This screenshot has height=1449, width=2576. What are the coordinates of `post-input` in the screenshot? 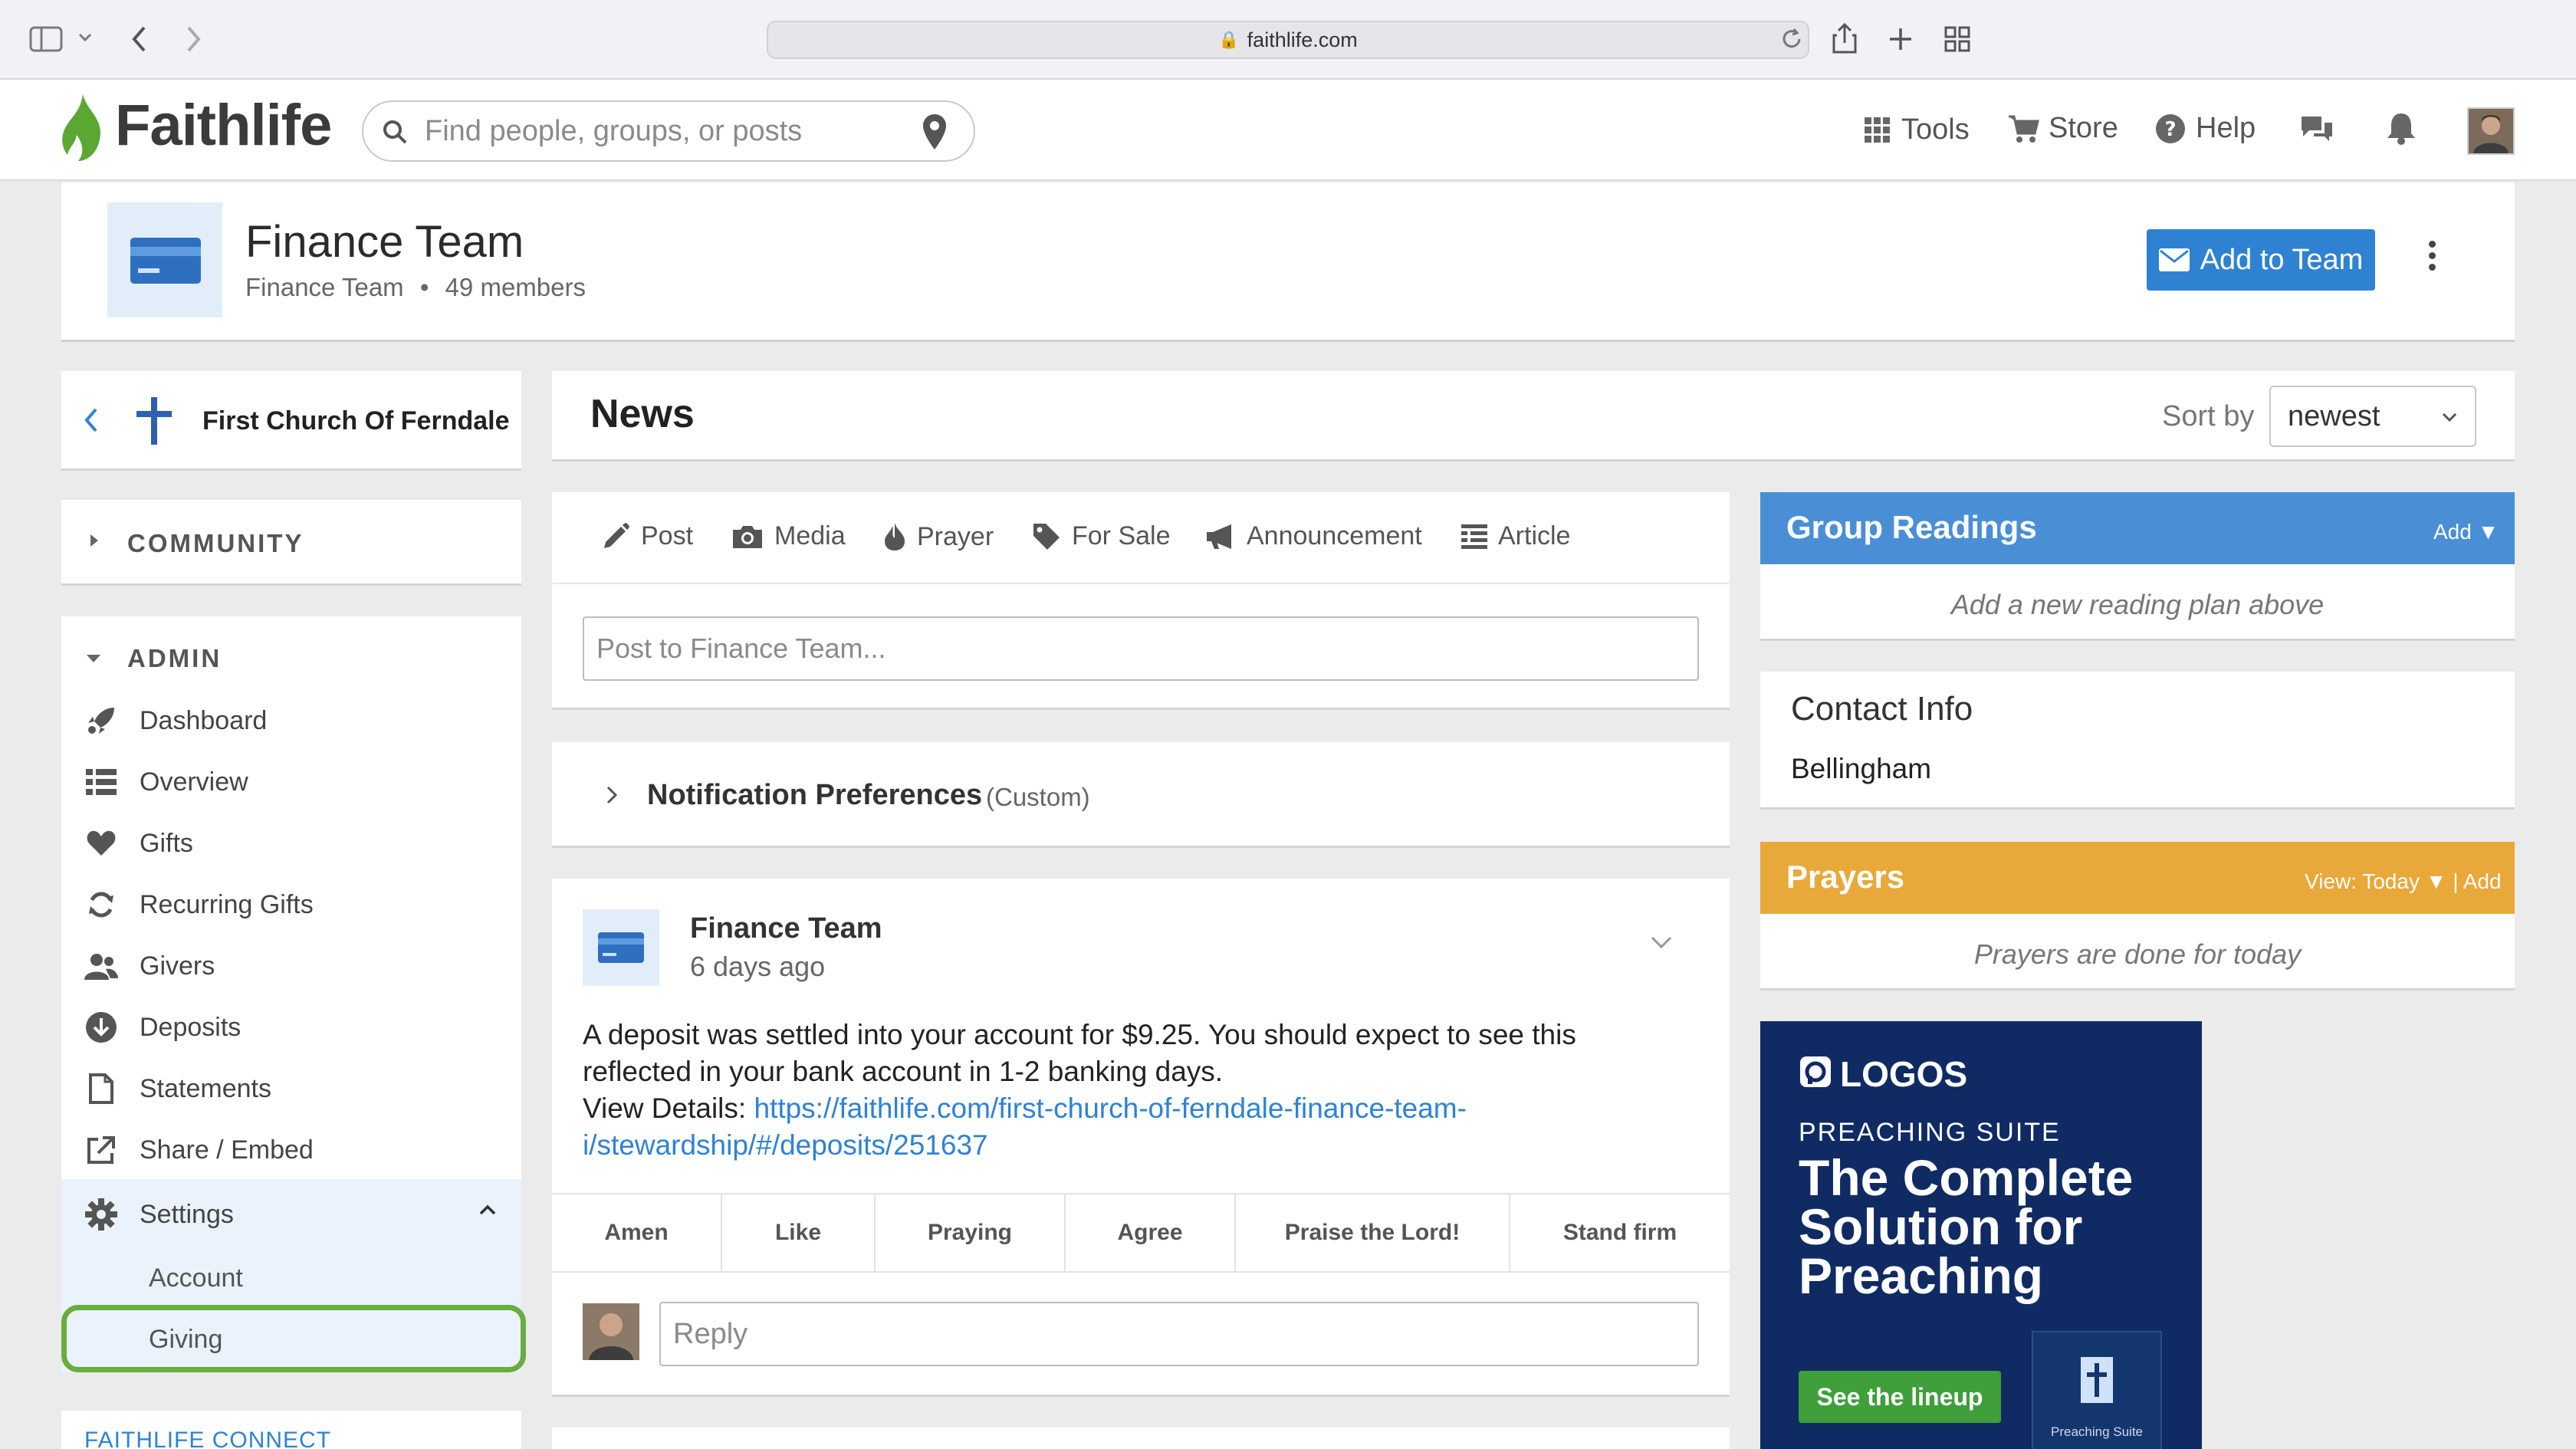 It's located at (1141, 649).